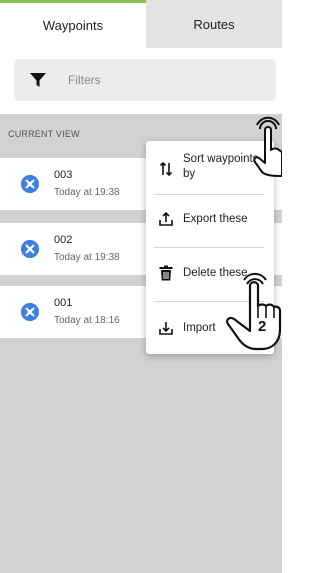 The height and width of the screenshot is (573, 320). I want to click on waypoint-name: 002, so click(63, 240).